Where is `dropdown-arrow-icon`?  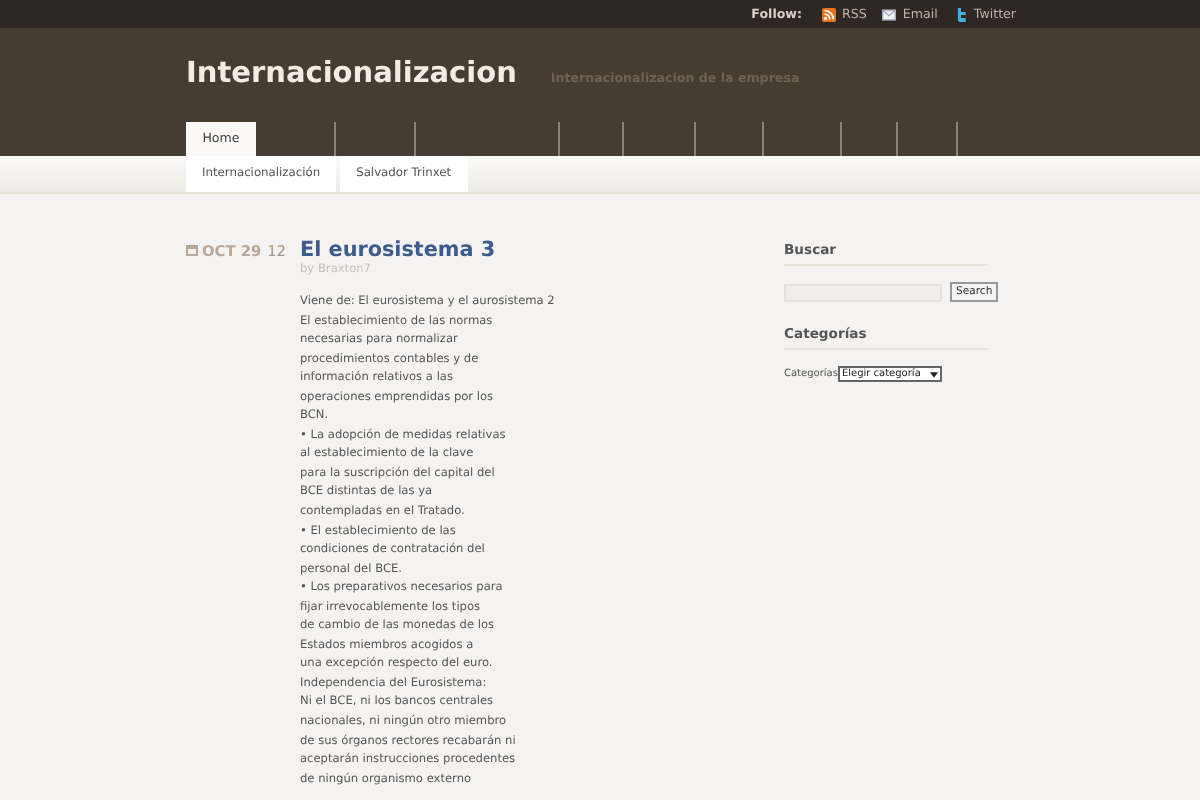
dropdown-arrow-icon is located at coordinates (933, 374).